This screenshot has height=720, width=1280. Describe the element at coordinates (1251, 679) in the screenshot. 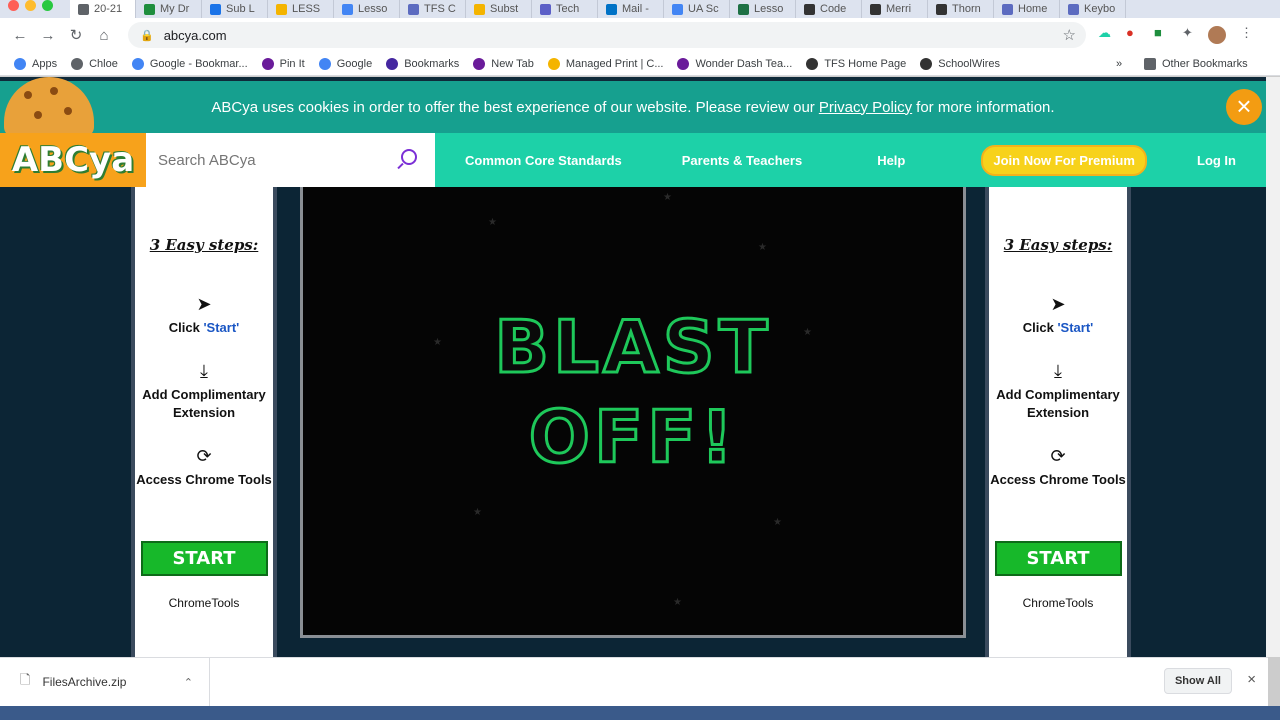

I see `close-downloads-button: ×` at that location.